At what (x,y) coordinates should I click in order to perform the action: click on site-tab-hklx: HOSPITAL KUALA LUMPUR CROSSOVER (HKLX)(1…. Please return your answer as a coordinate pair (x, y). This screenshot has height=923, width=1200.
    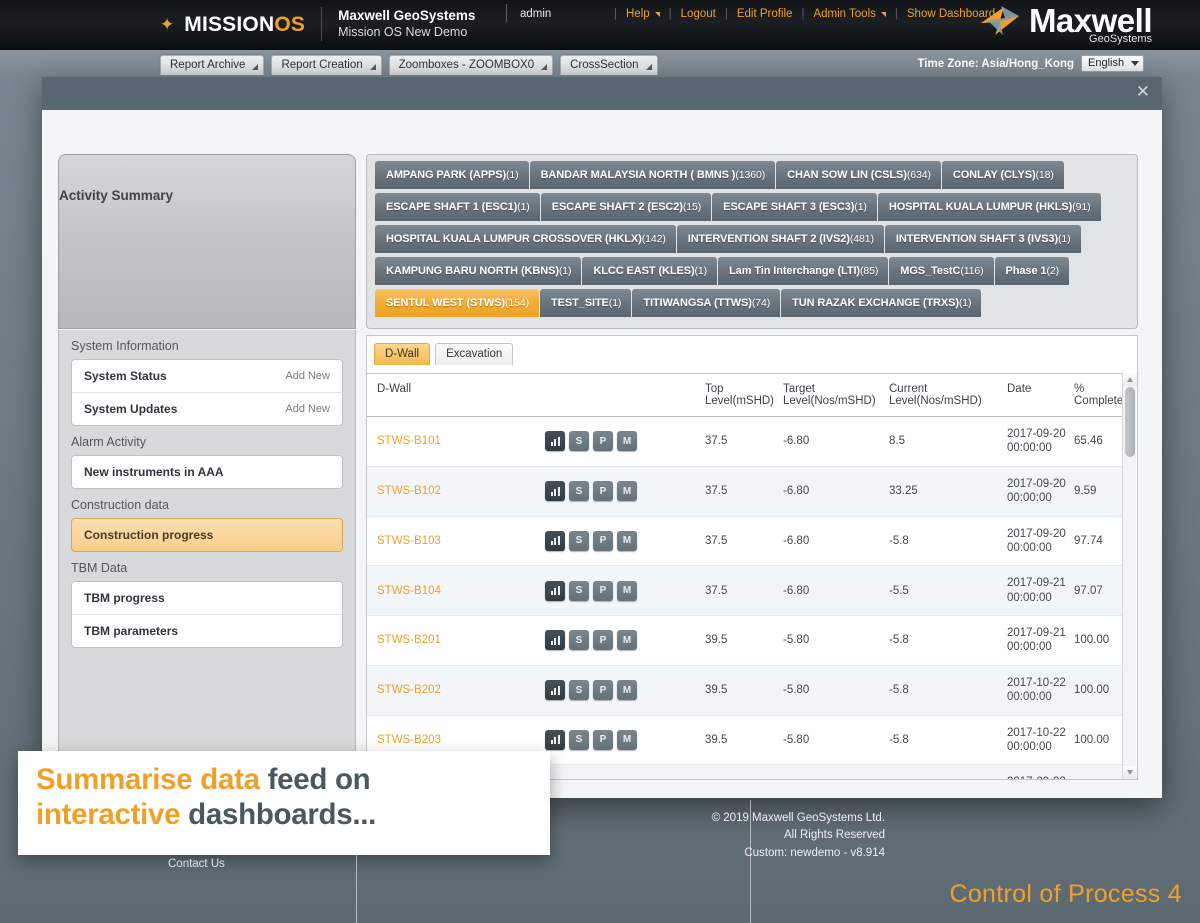
    Looking at the image, I should click on (525, 239).